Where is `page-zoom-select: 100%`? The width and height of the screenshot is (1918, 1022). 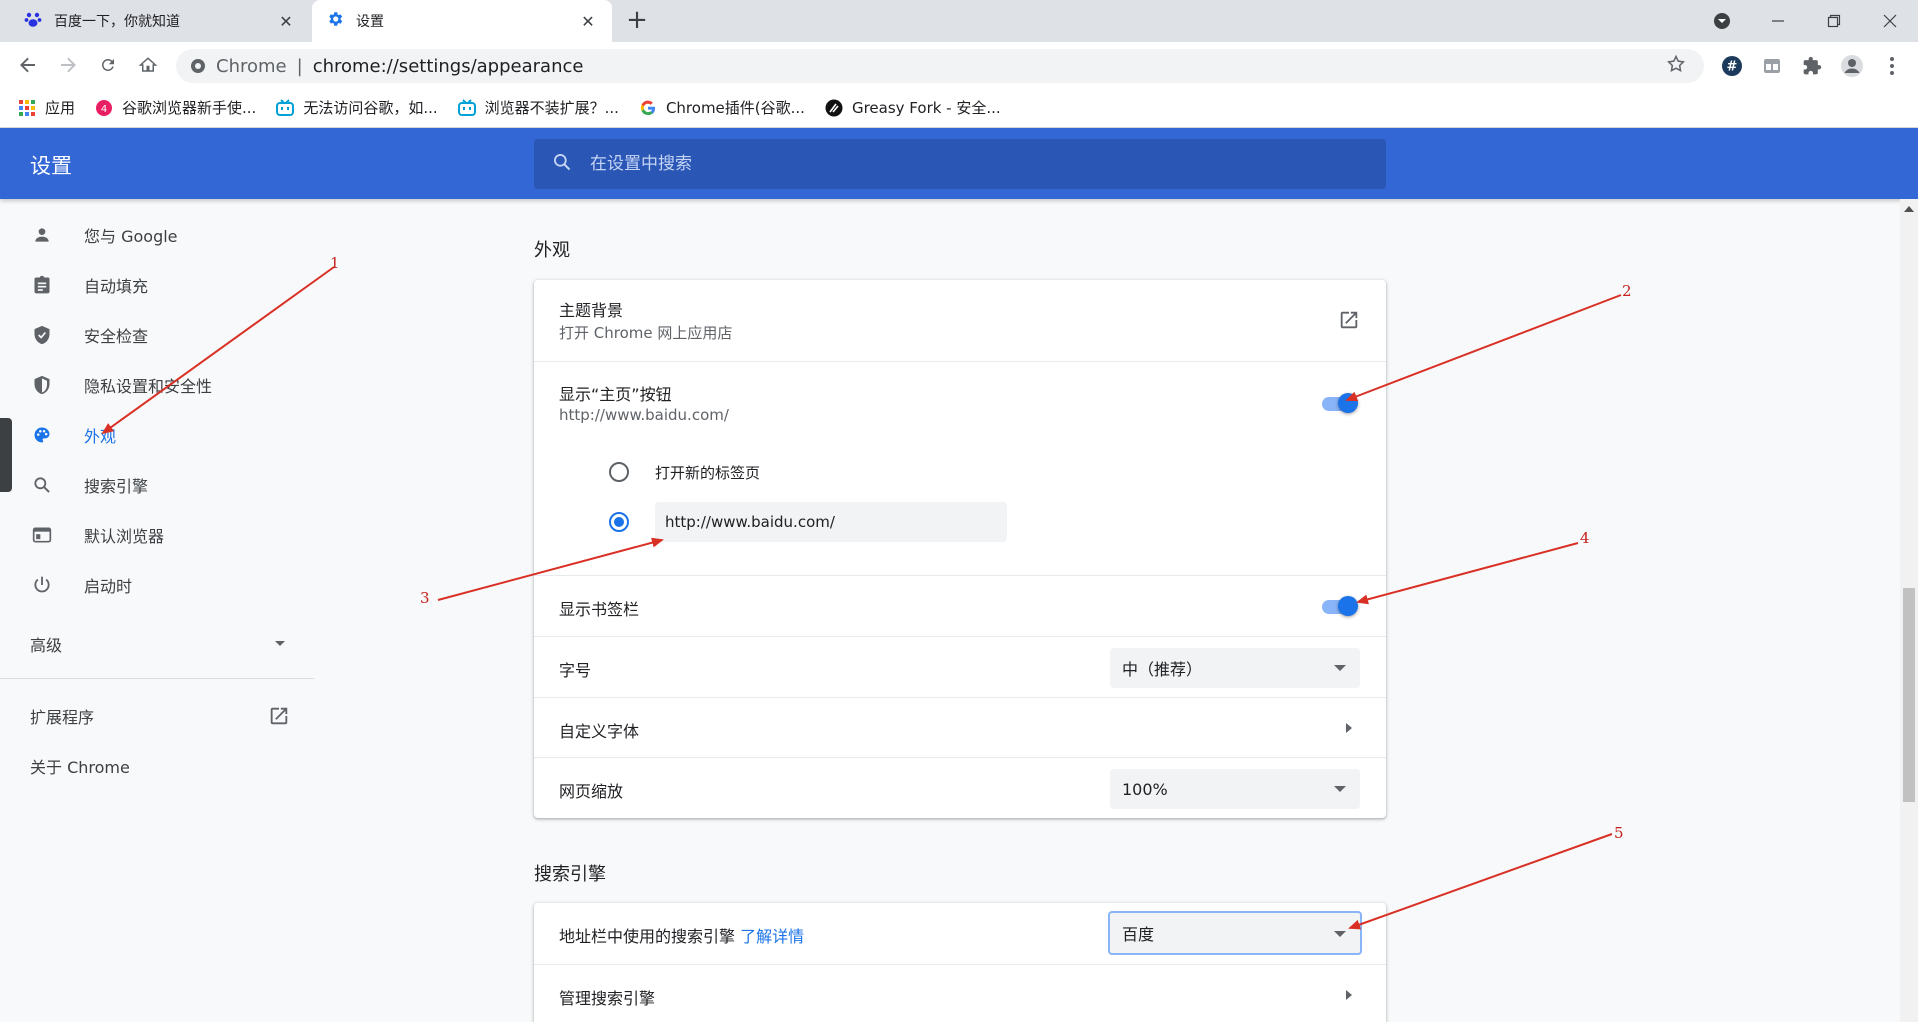 page-zoom-select: 100% is located at coordinates (1235, 789).